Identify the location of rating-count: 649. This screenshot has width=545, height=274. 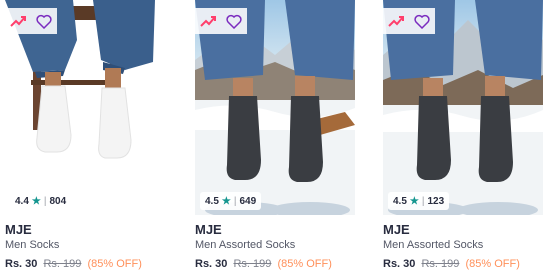
(248, 201).